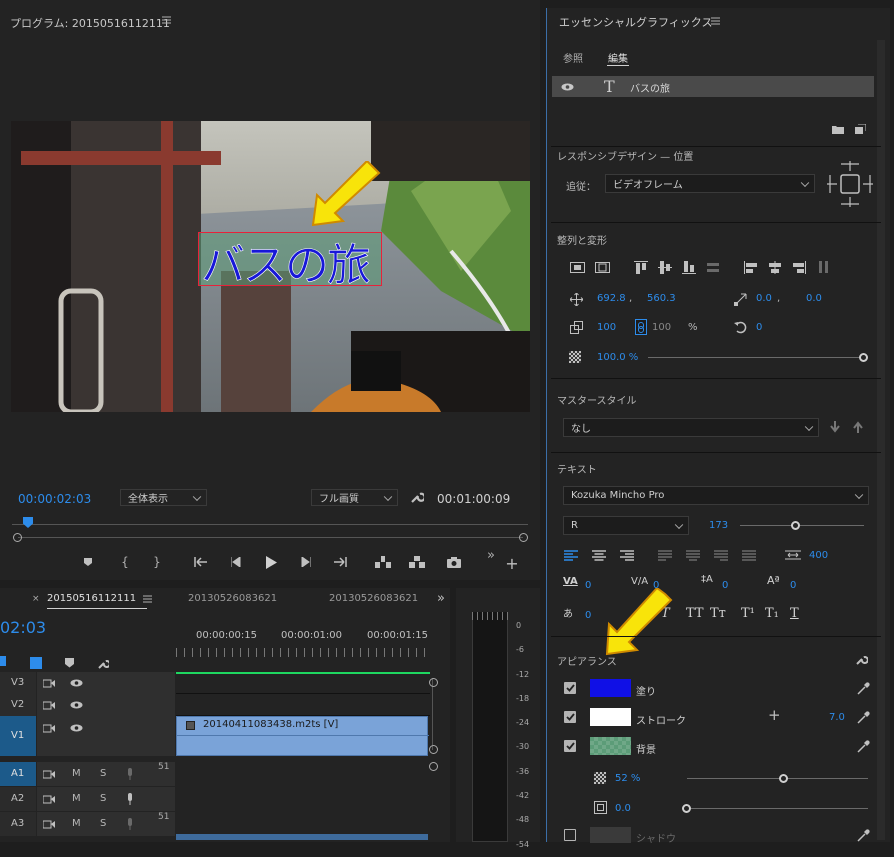 This screenshot has height=857, width=894. I want to click on video-clip: 20140411083438.m2ts [V], so click(302, 736).